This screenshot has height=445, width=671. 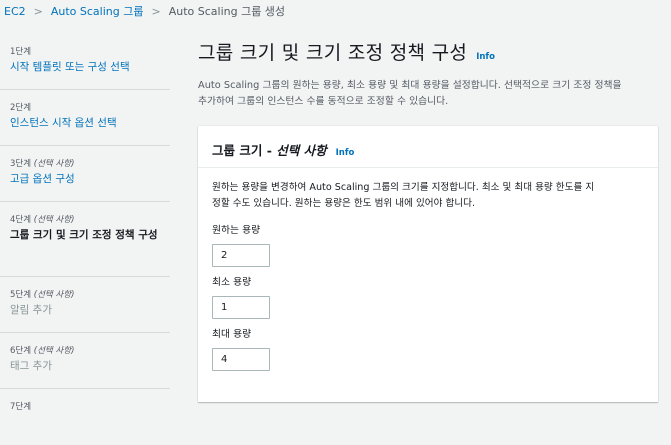 What do you see at coordinates (85, 305) in the screenshot?
I see `wizard-step-5: 5단계 (선택 사항) 알림 추가` at bounding box center [85, 305].